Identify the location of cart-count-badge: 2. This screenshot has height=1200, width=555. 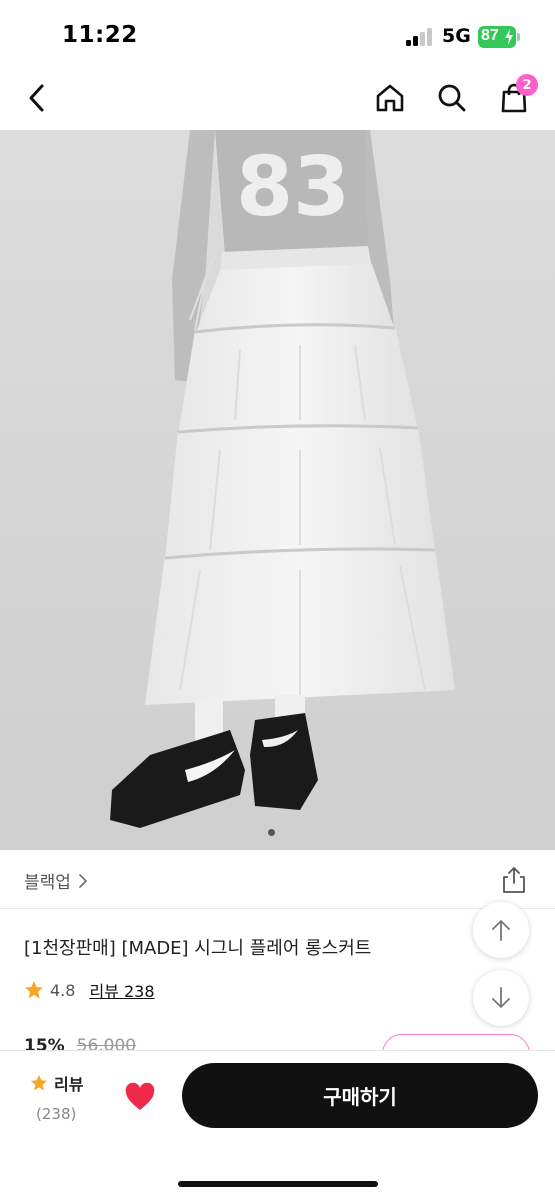
(527, 85).